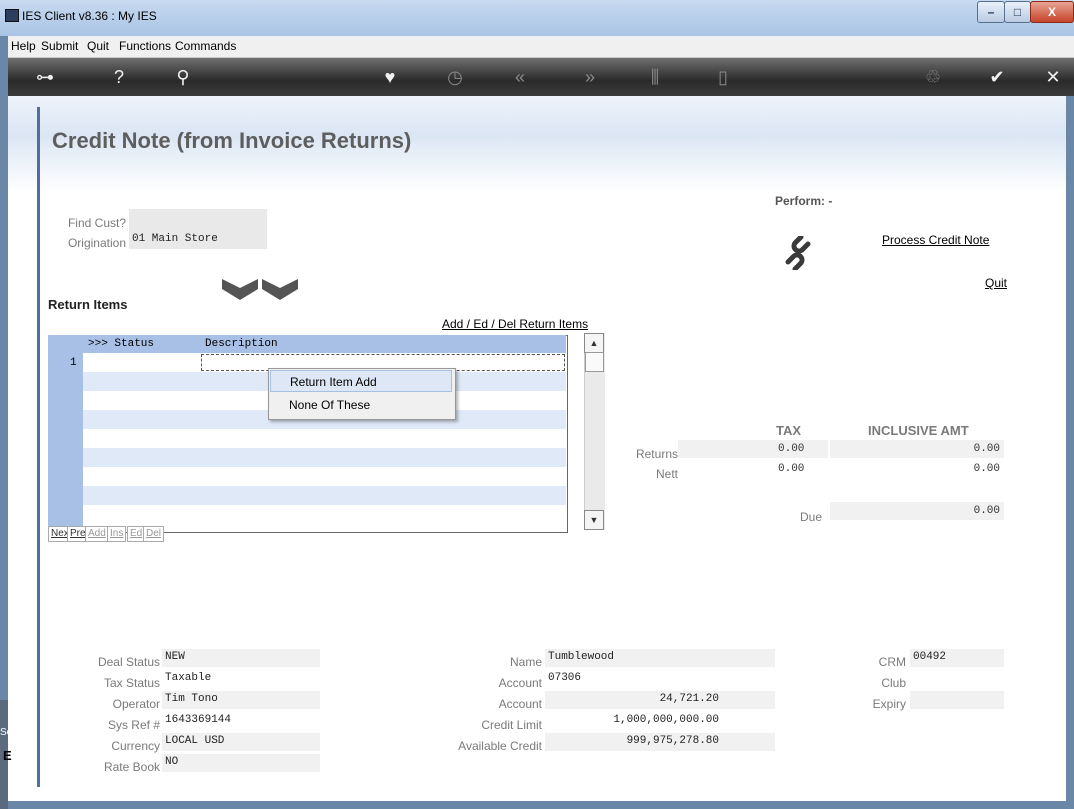  I want to click on scroll-up-icon: ▲, so click(594, 343).